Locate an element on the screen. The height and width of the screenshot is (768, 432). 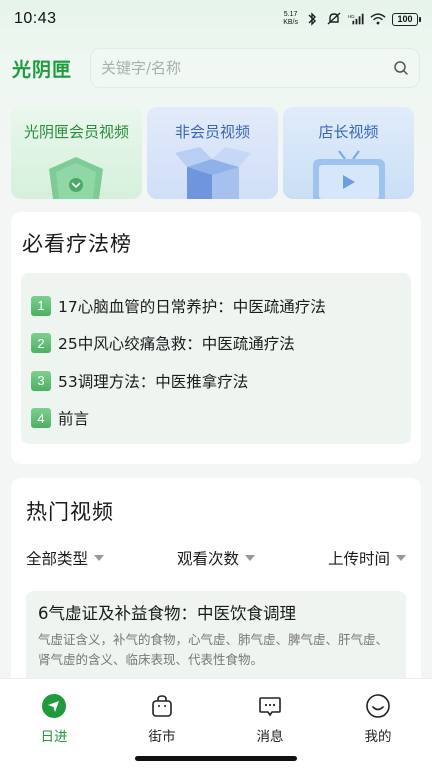
svg-text: HD is located at coordinates (351, 16).